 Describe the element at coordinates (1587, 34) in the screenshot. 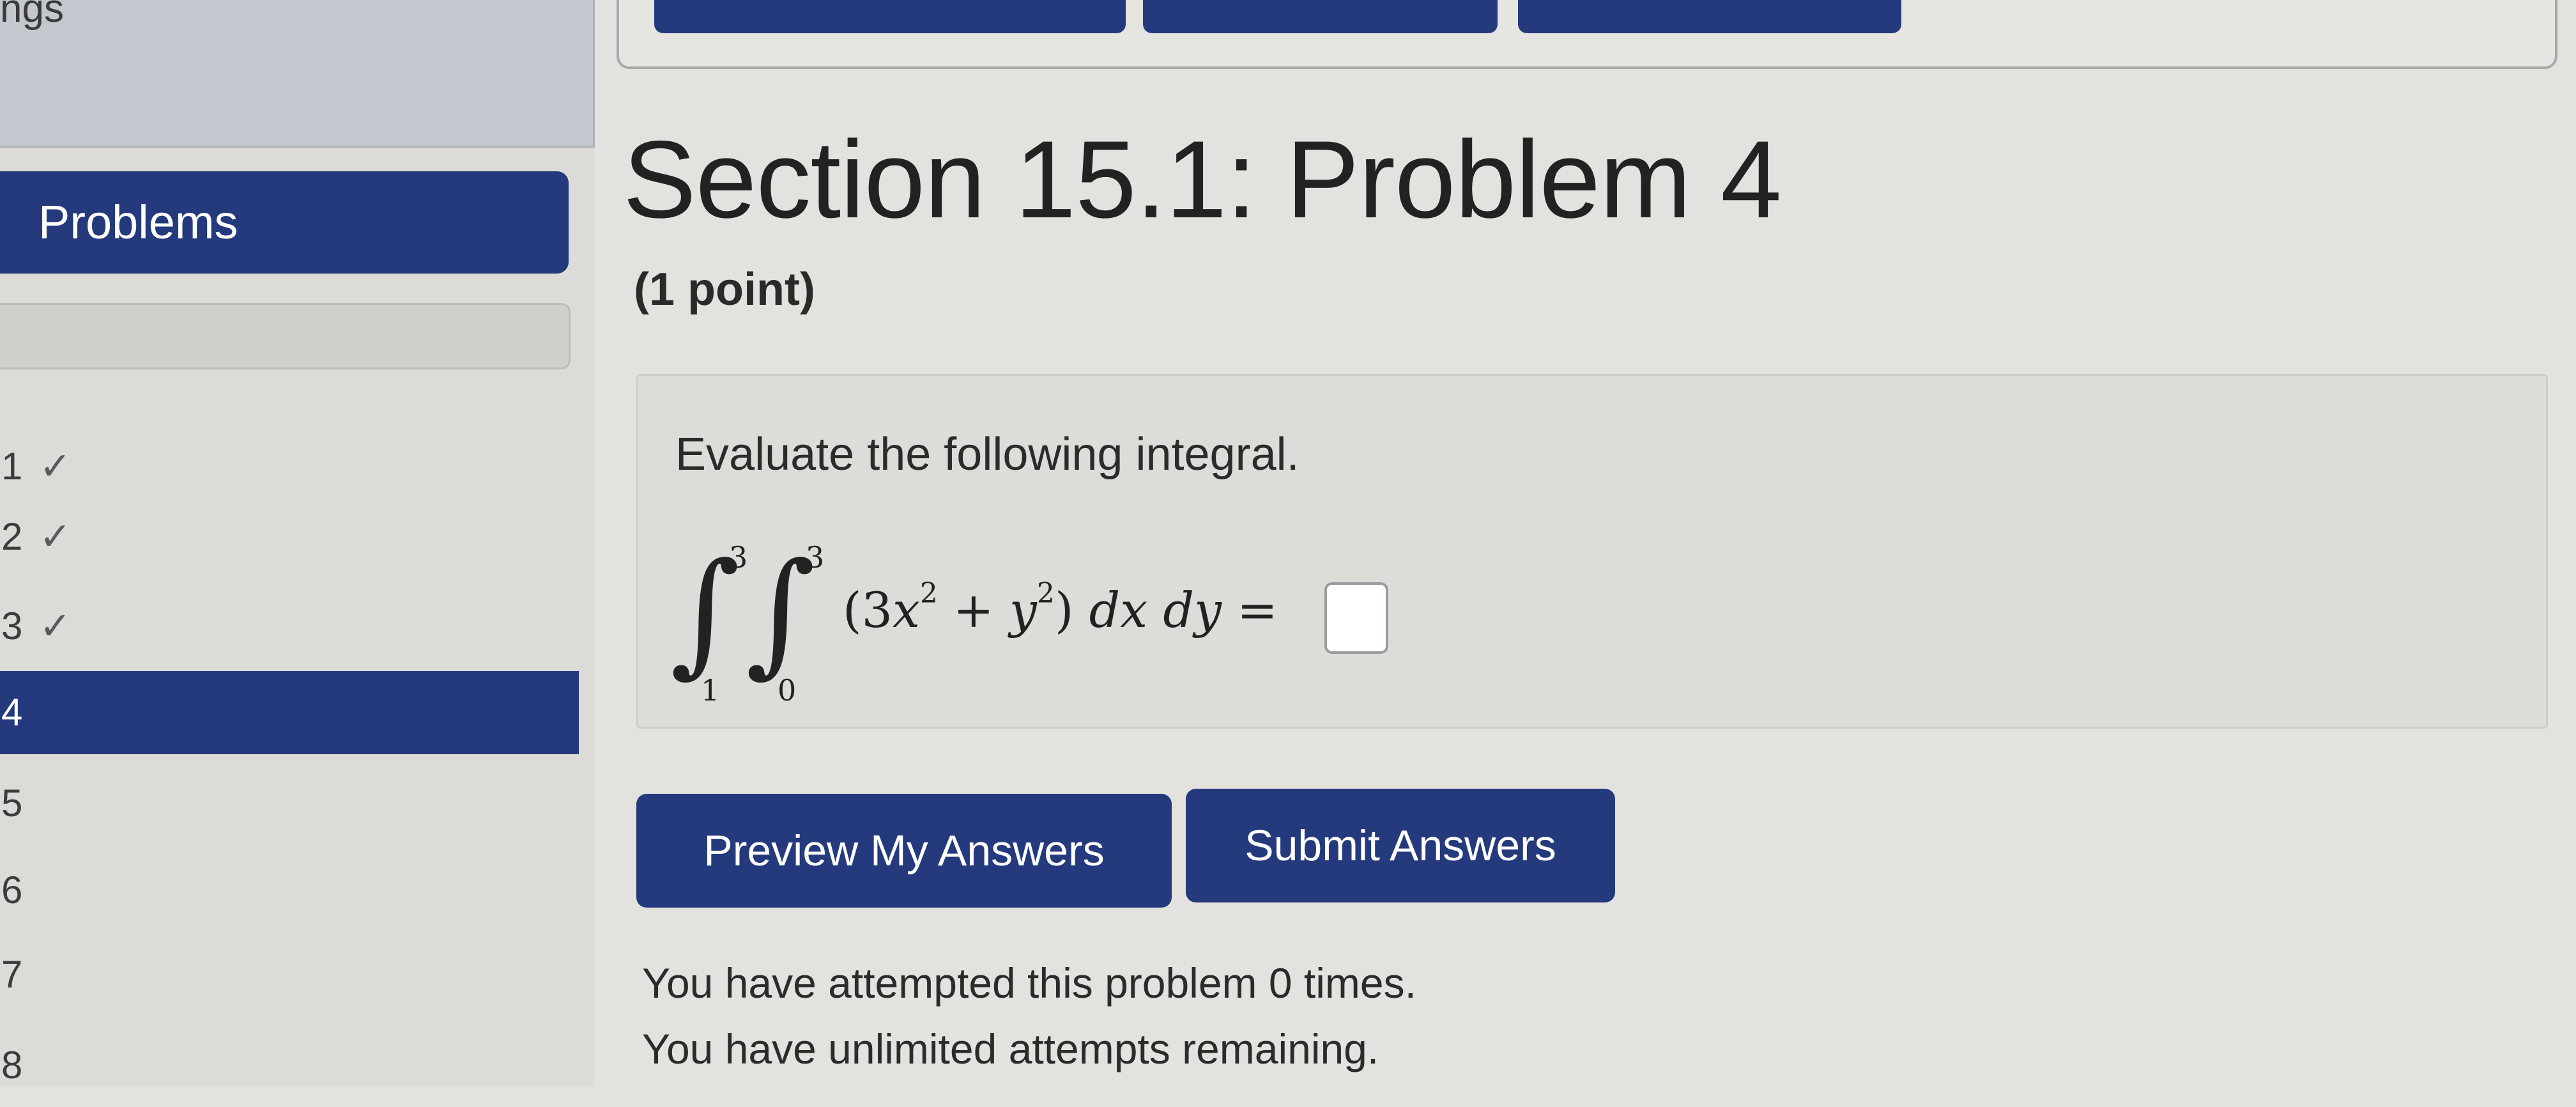

I see `top-navigation-bar` at that location.